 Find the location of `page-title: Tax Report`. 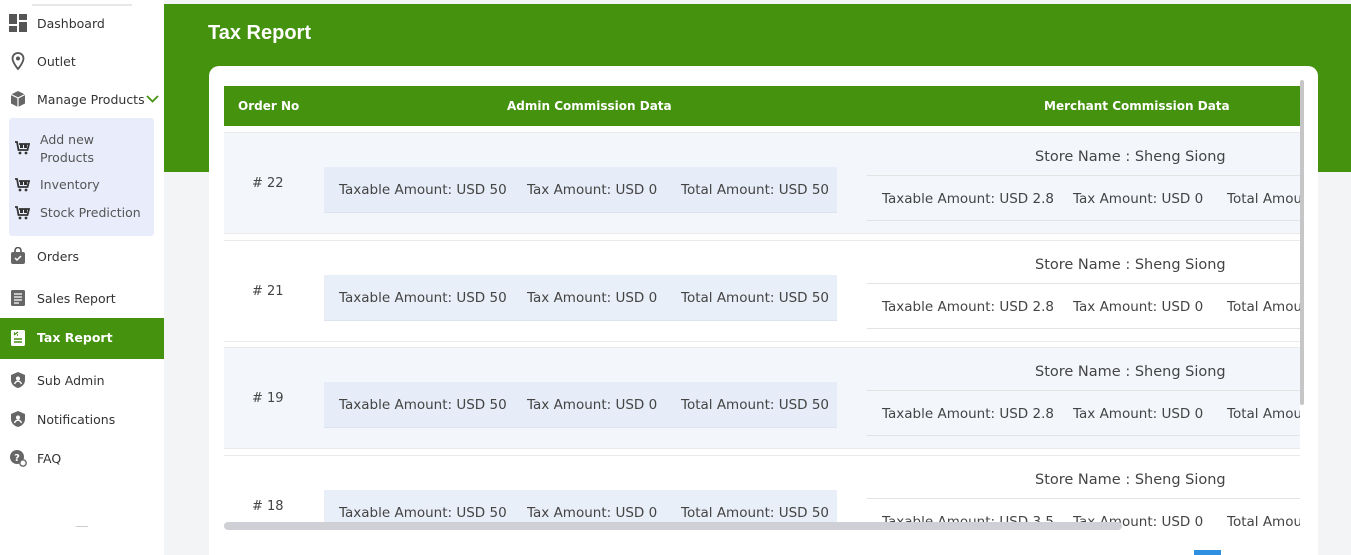

page-title: Tax Report is located at coordinates (259, 33).